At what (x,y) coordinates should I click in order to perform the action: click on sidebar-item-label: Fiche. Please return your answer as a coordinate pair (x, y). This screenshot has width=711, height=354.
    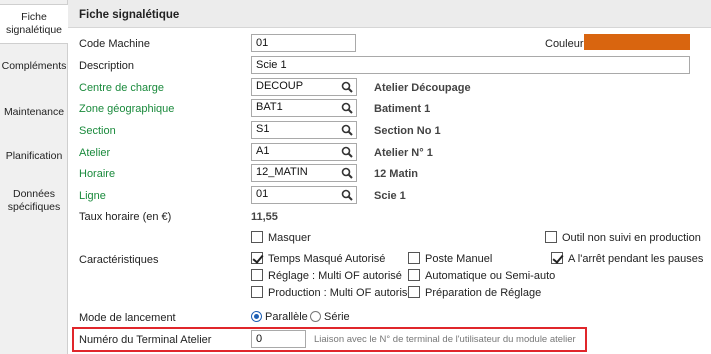
    Looking at the image, I should click on (34, 17).